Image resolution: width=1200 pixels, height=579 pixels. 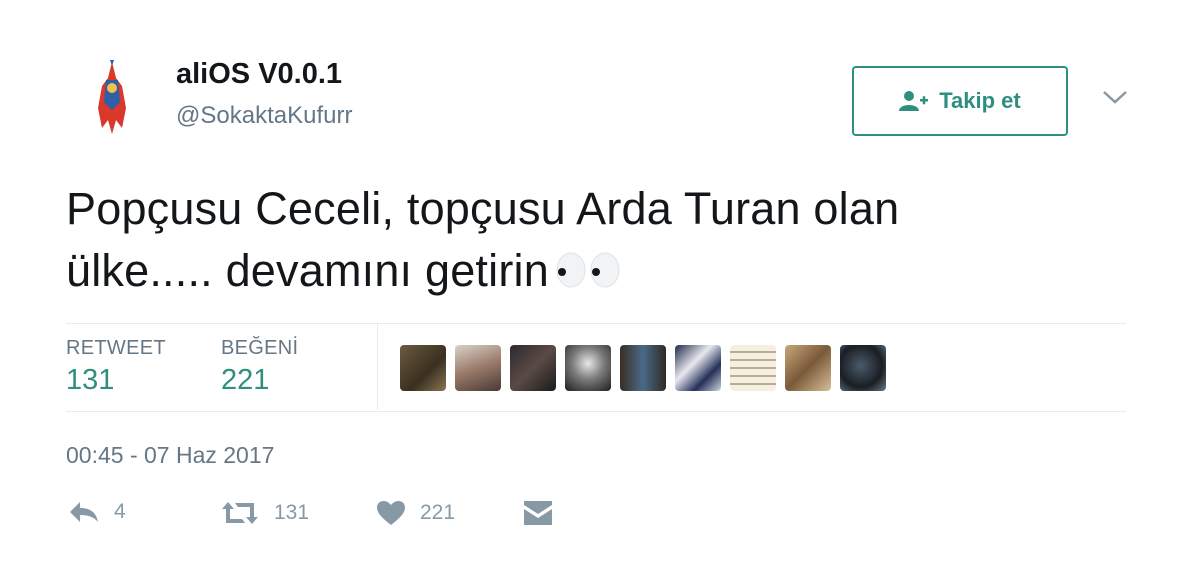 I want to click on user-handle: @SokaktaKufurr, so click(x=264, y=116).